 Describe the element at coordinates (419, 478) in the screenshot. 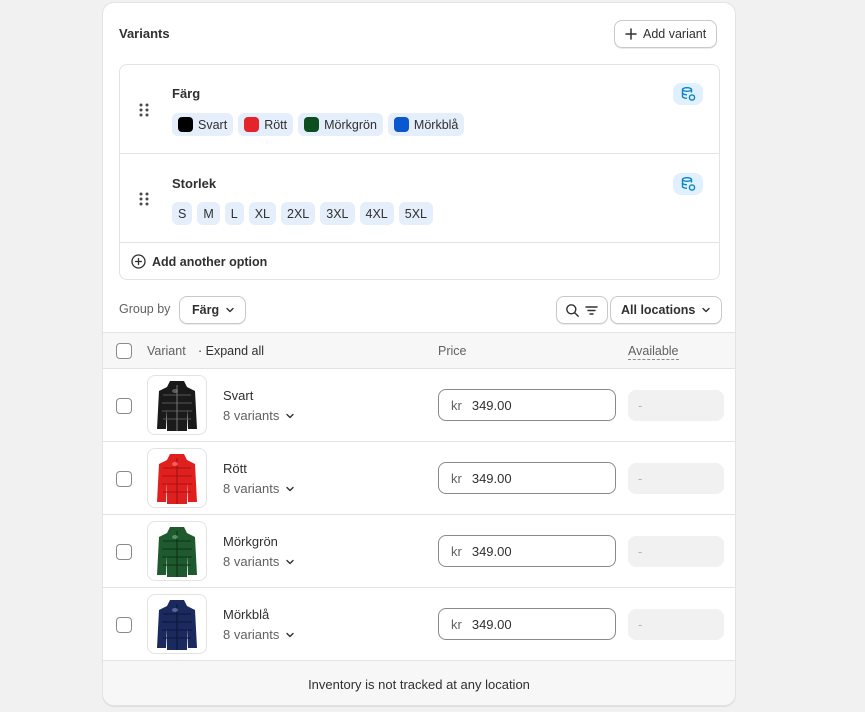

I see `table-row: Rött 8 variants kr 349.00 -` at that location.